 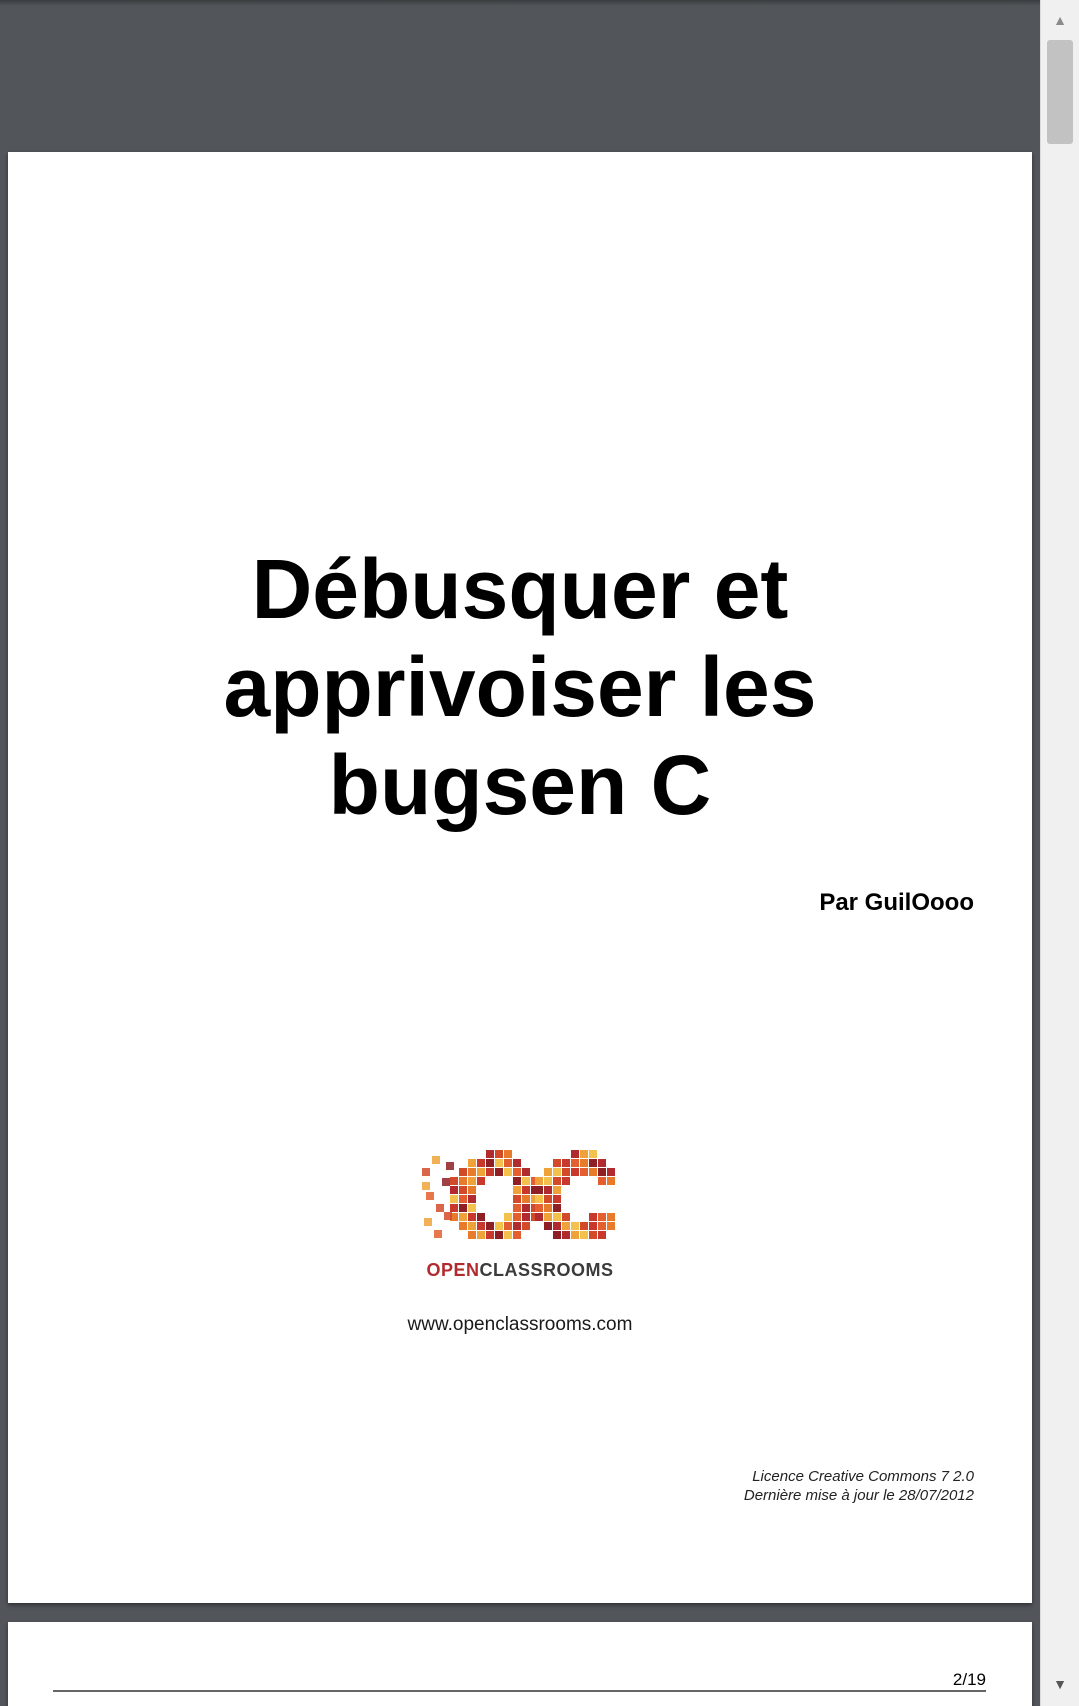 I want to click on scroll-down-arrow-icon: ▼, so click(x=1060, y=1684).